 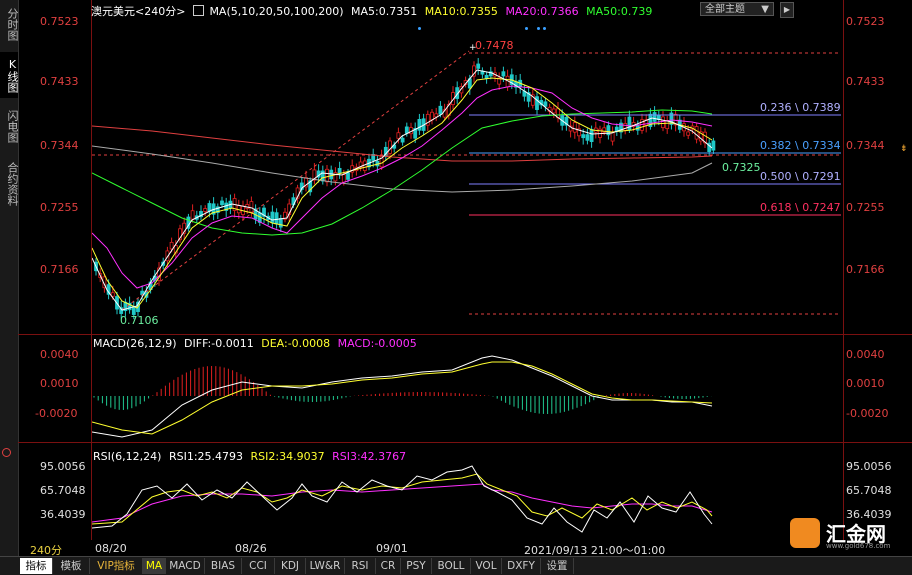 I want to click on logo-mark-icon, so click(x=805, y=533).